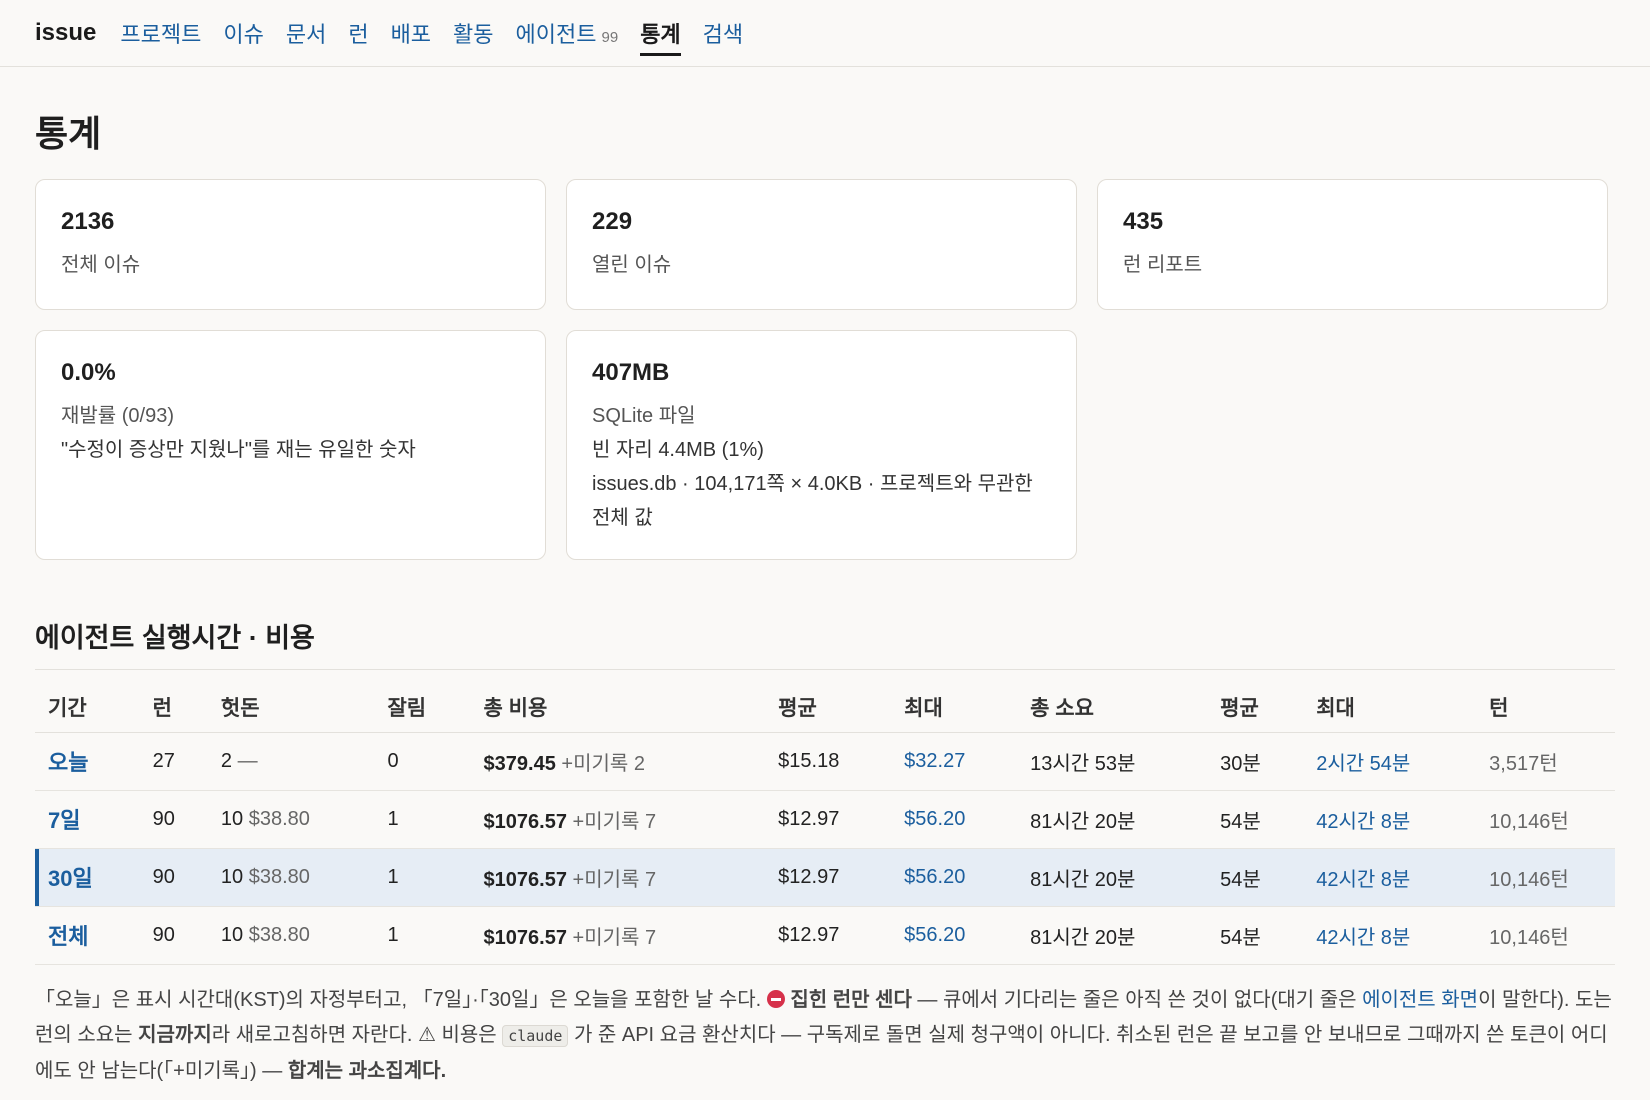  What do you see at coordinates (88, 221) in the screenshot?
I see `stat-value: 2136` at bounding box center [88, 221].